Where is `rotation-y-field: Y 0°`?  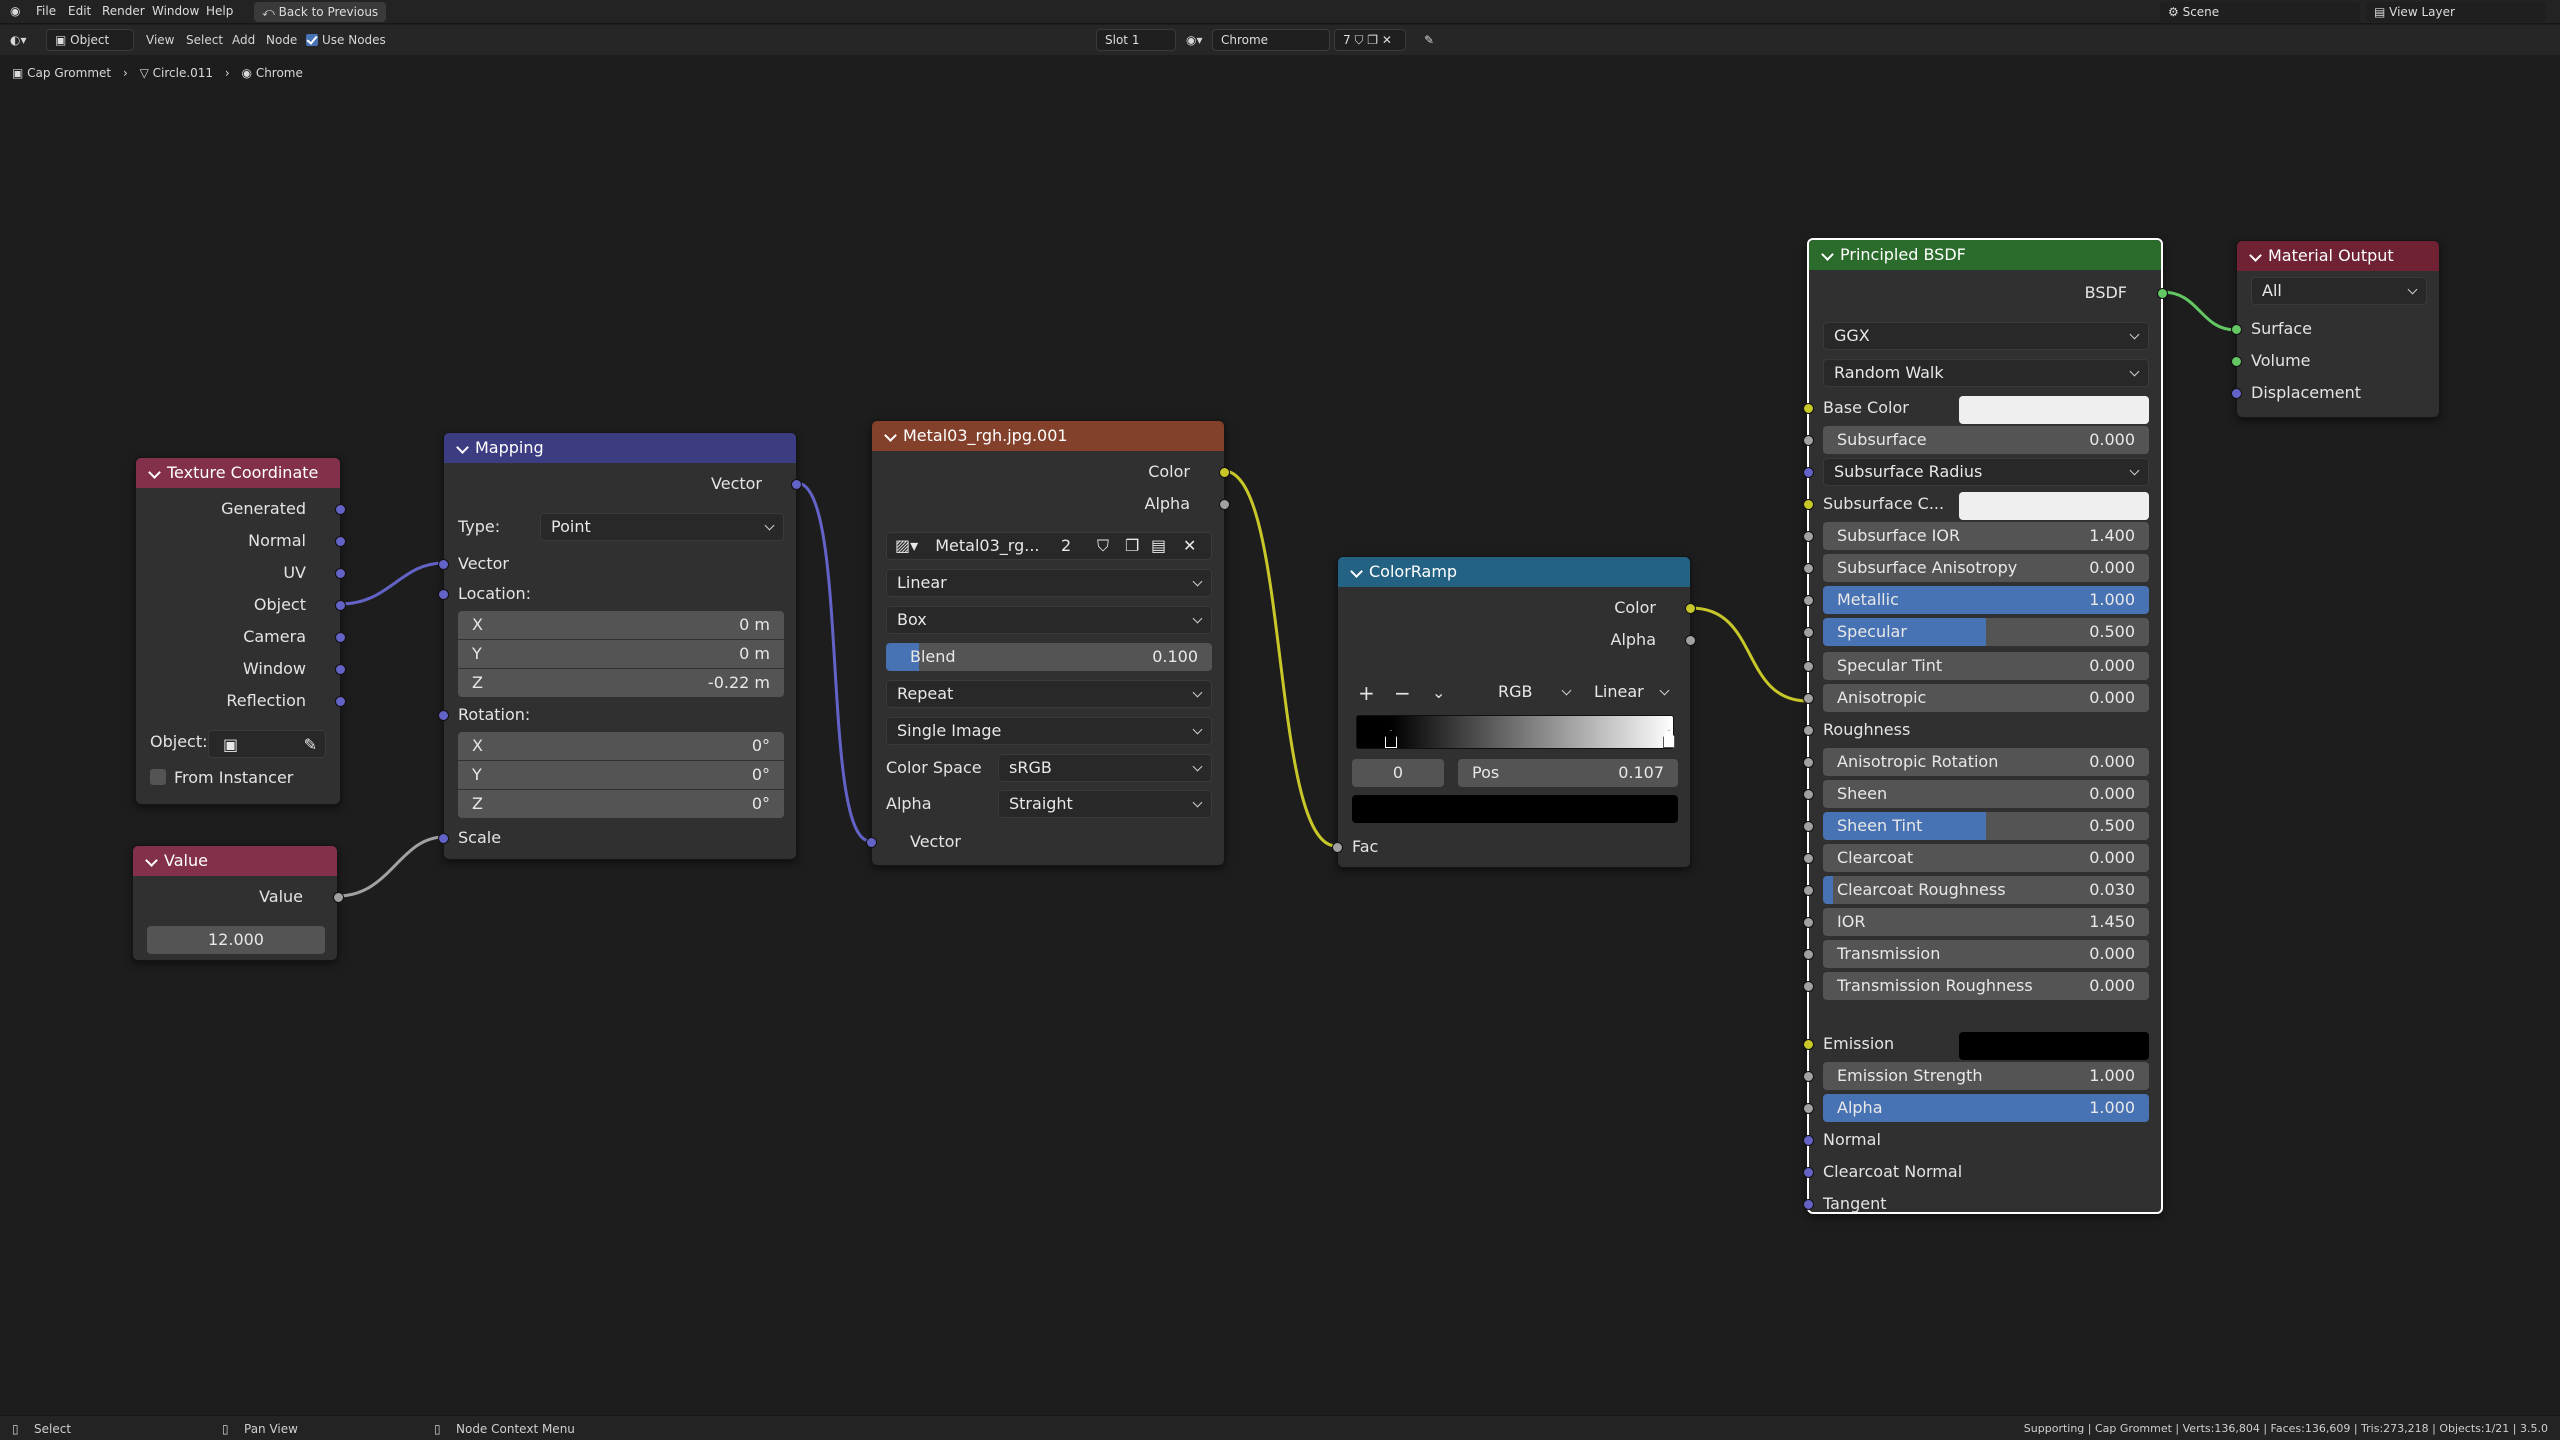 rotation-y-field: Y 0° is located at coordinates (621, 775).